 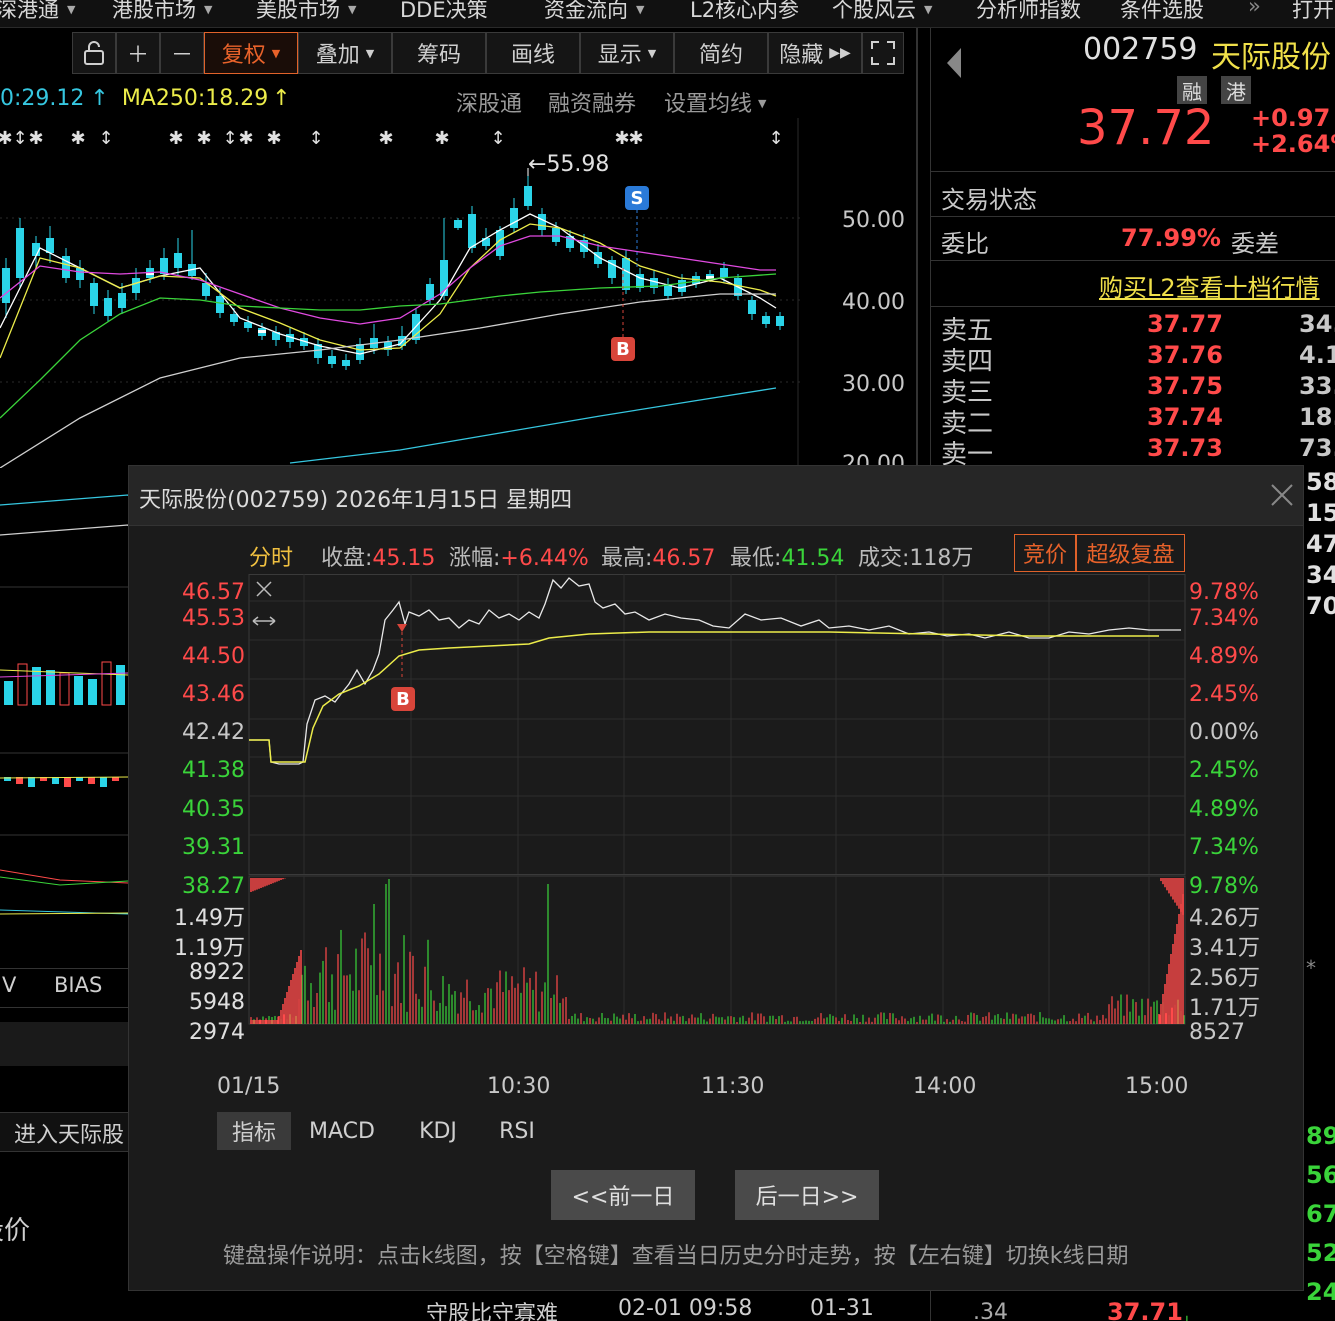 I want to click on prev-day-button: <<前一日, so click(x=623, y=1195).